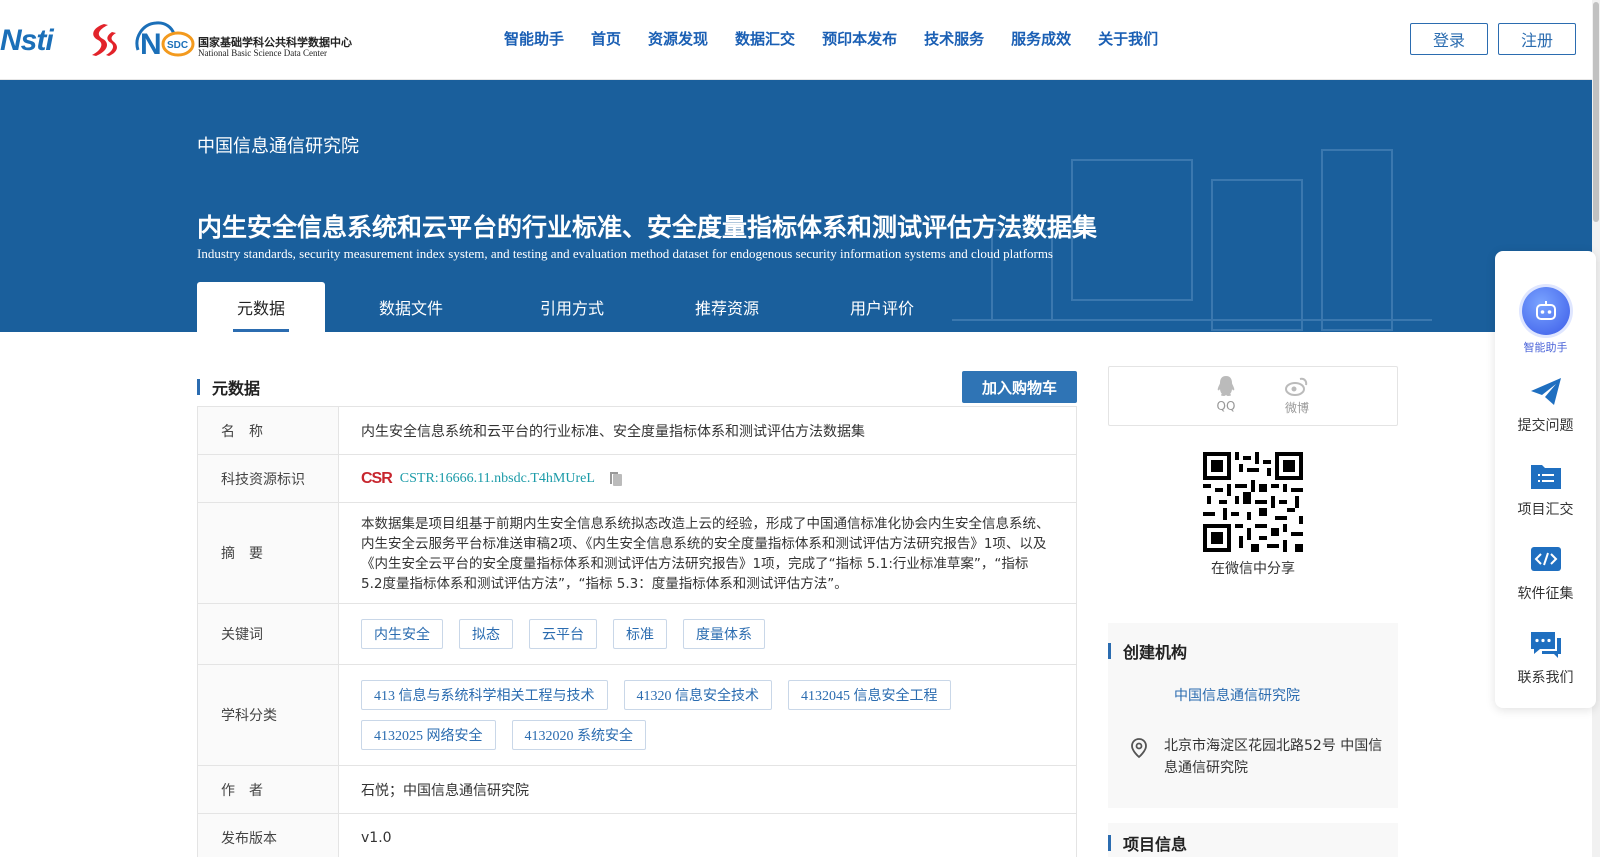 This screenshot has width=1600, height=857. Describe the element at coordinates (647, 227) in the screenshot. I see `dataset-title: 内生安全信息系统和云平台的行业标准、安全度量指标体系和测试评估方法数据集` at that location.